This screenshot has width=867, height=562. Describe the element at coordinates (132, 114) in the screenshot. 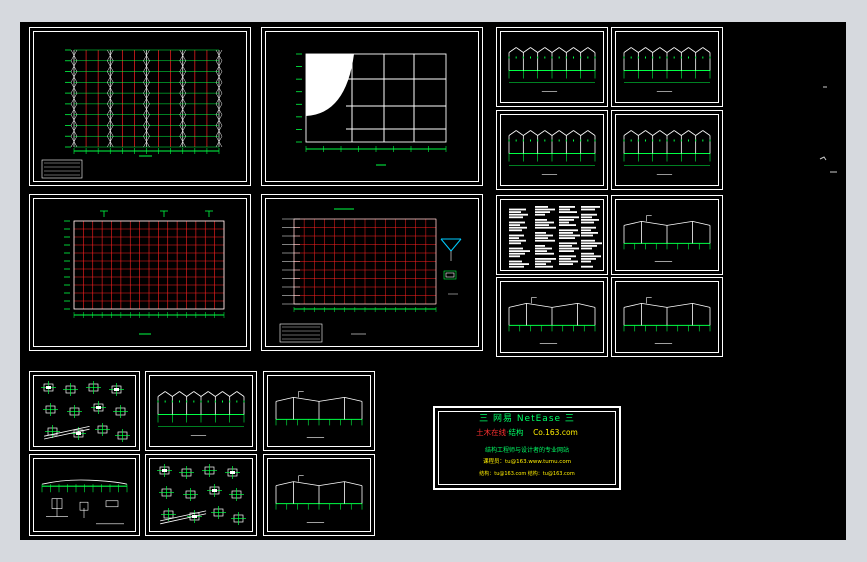

I see `truss-plan-drawing` at that location.